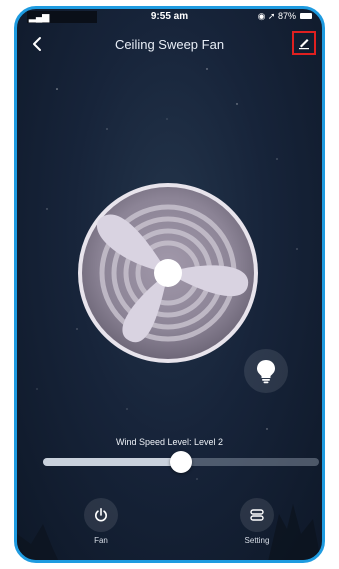  I want to click on page-title: Ceiling Sweep Fan, so click(169, 44).